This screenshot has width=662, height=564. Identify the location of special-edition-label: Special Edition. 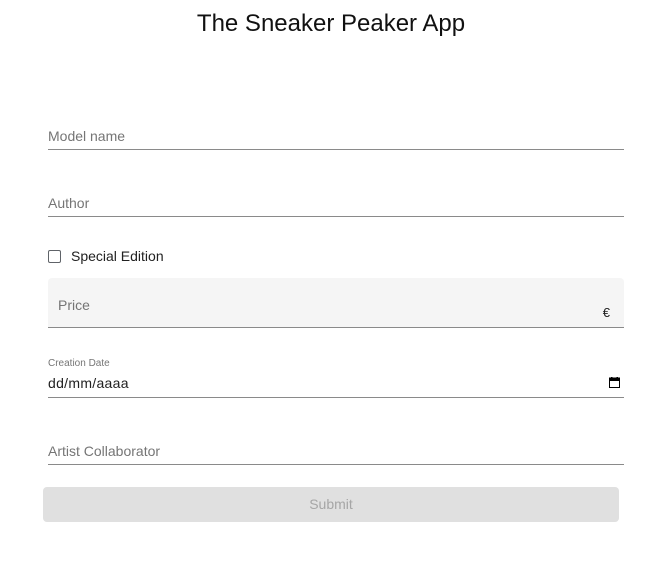
(117, 256).